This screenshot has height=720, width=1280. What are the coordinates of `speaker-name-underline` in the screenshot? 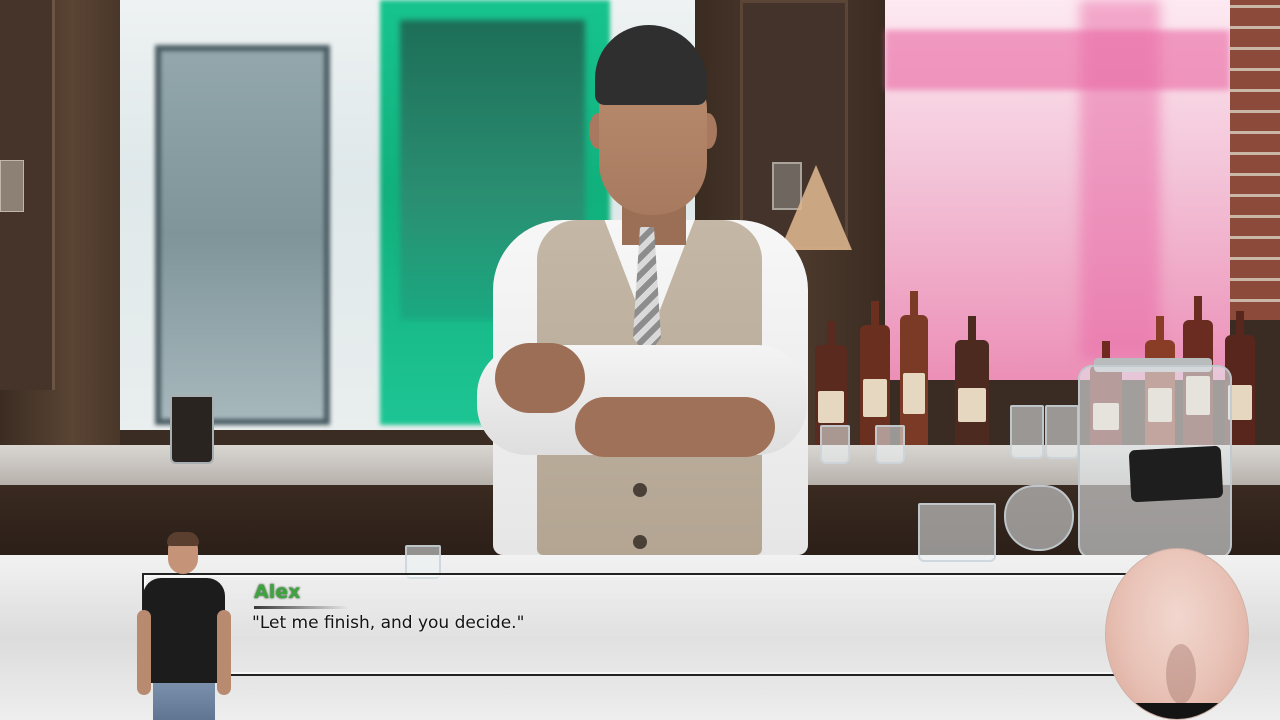 It's located at (301, 607).